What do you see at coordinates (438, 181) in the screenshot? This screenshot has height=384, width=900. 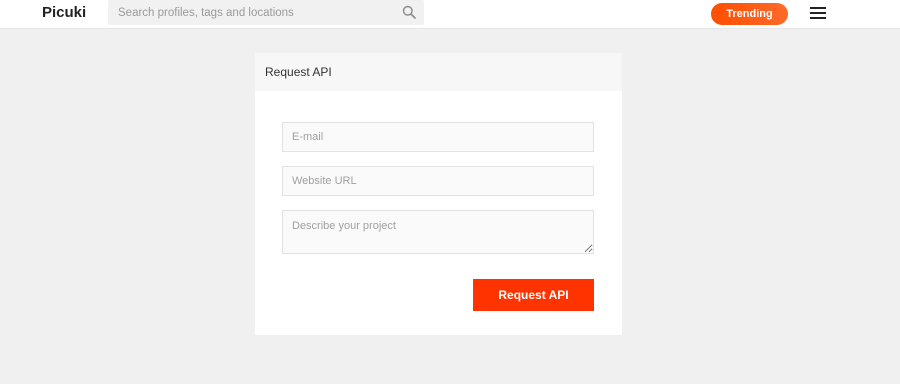 I see `website-url-field` at bounding box center [438, 181].